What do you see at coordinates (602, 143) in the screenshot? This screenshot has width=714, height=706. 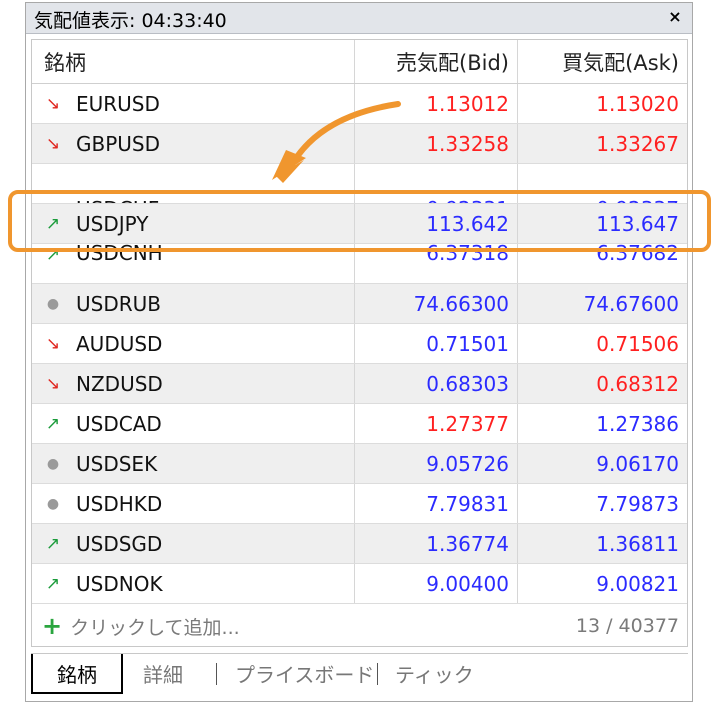 I see `ask-cell: 1.33267` at bounding box center [602, 143].